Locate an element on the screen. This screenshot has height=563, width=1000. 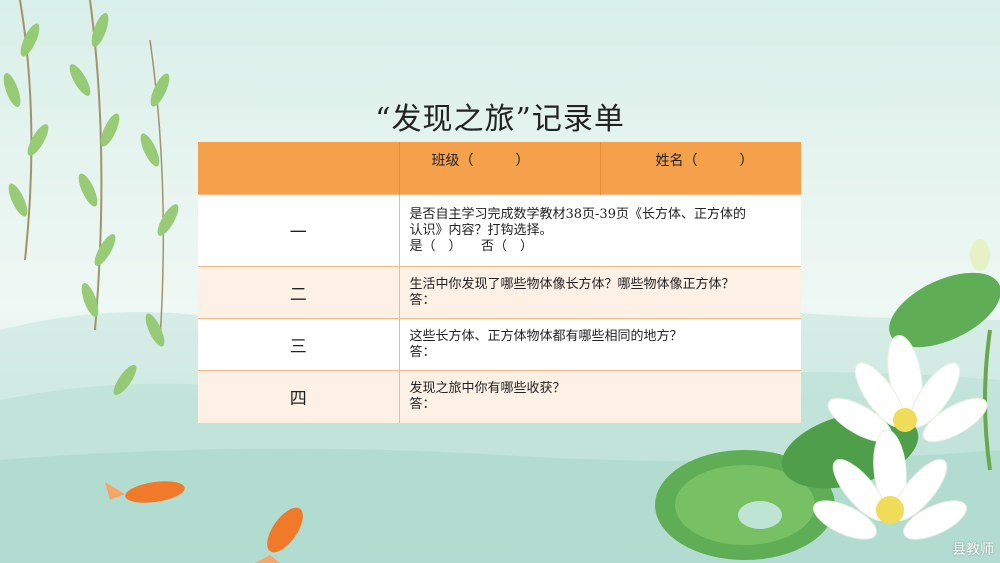
row-number: 三 is located at coordinates (299, 344).